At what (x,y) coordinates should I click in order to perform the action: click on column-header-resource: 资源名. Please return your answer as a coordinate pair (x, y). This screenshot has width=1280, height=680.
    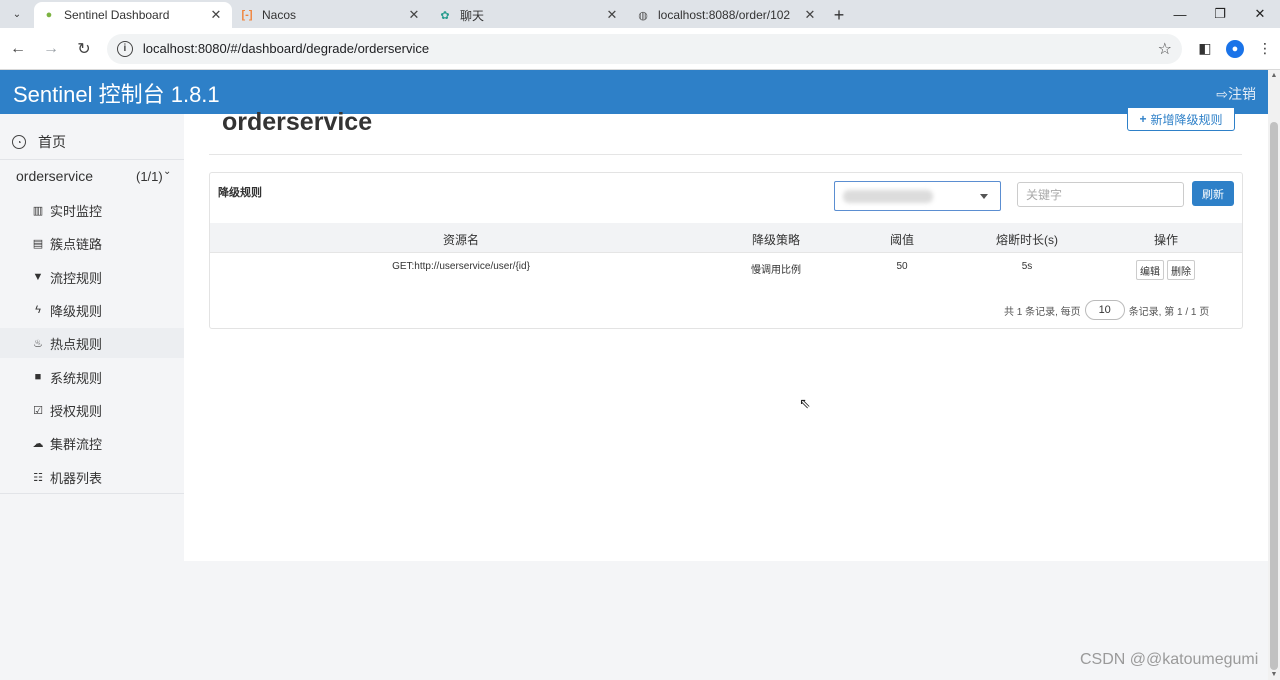
    Looking at the image, I should click on (461, 240).